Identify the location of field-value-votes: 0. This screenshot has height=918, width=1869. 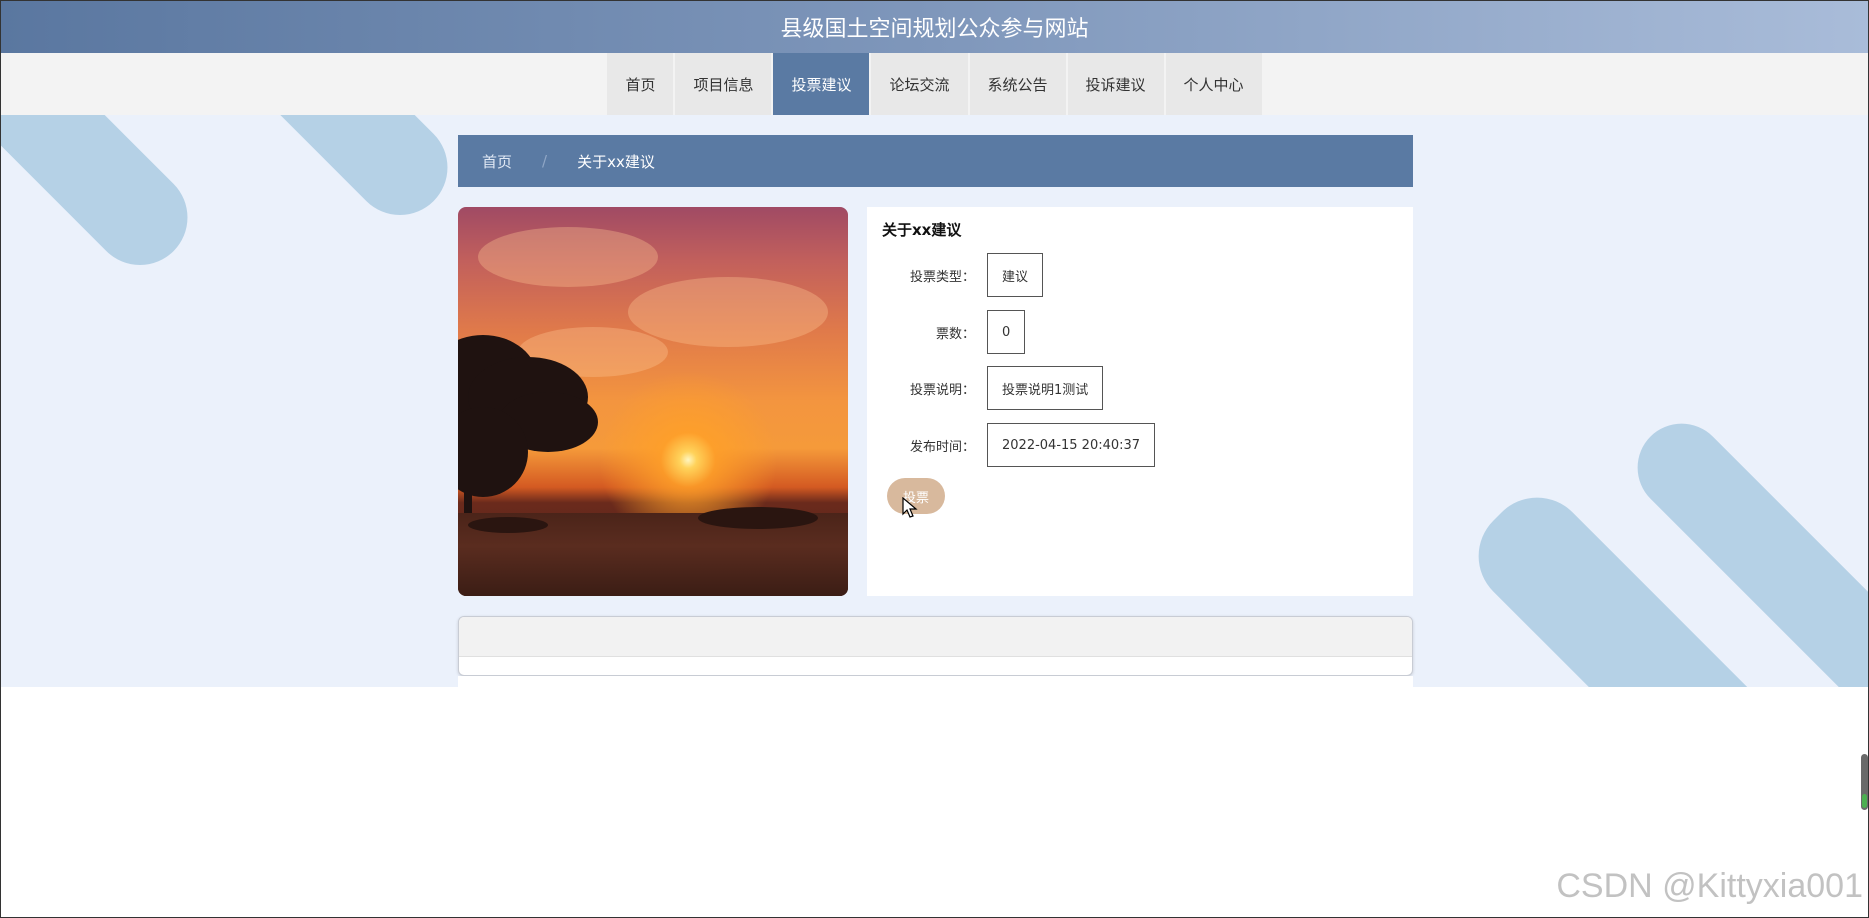
(1006, 332).